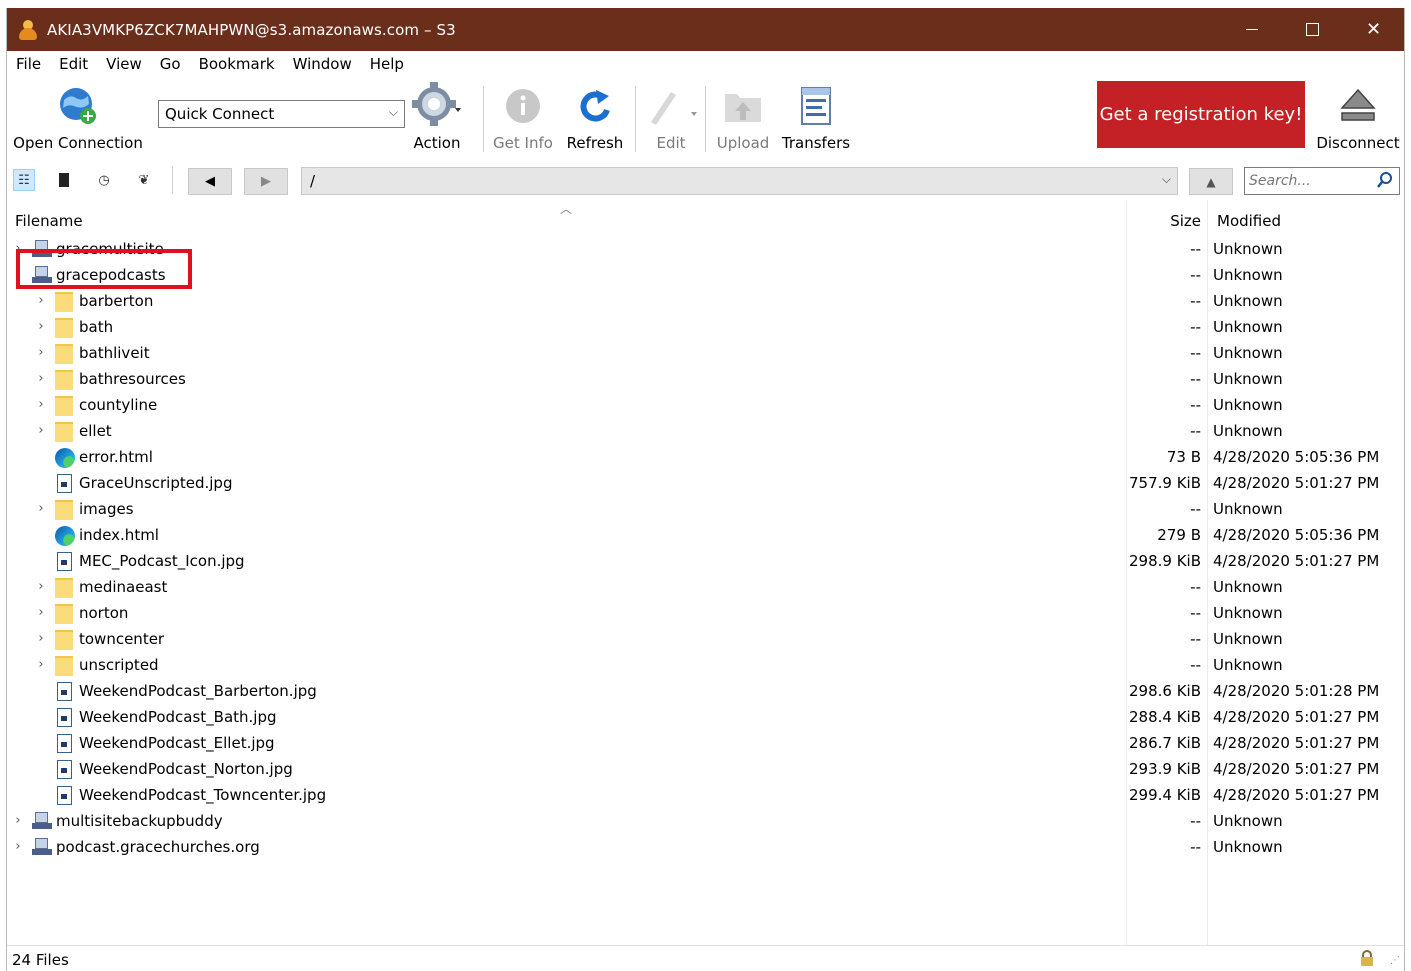 This screenshot has height=971, width=1411. Describe the element at coordinates (387, 64) in the screenshot. I see `menu-help: Help` at that location.